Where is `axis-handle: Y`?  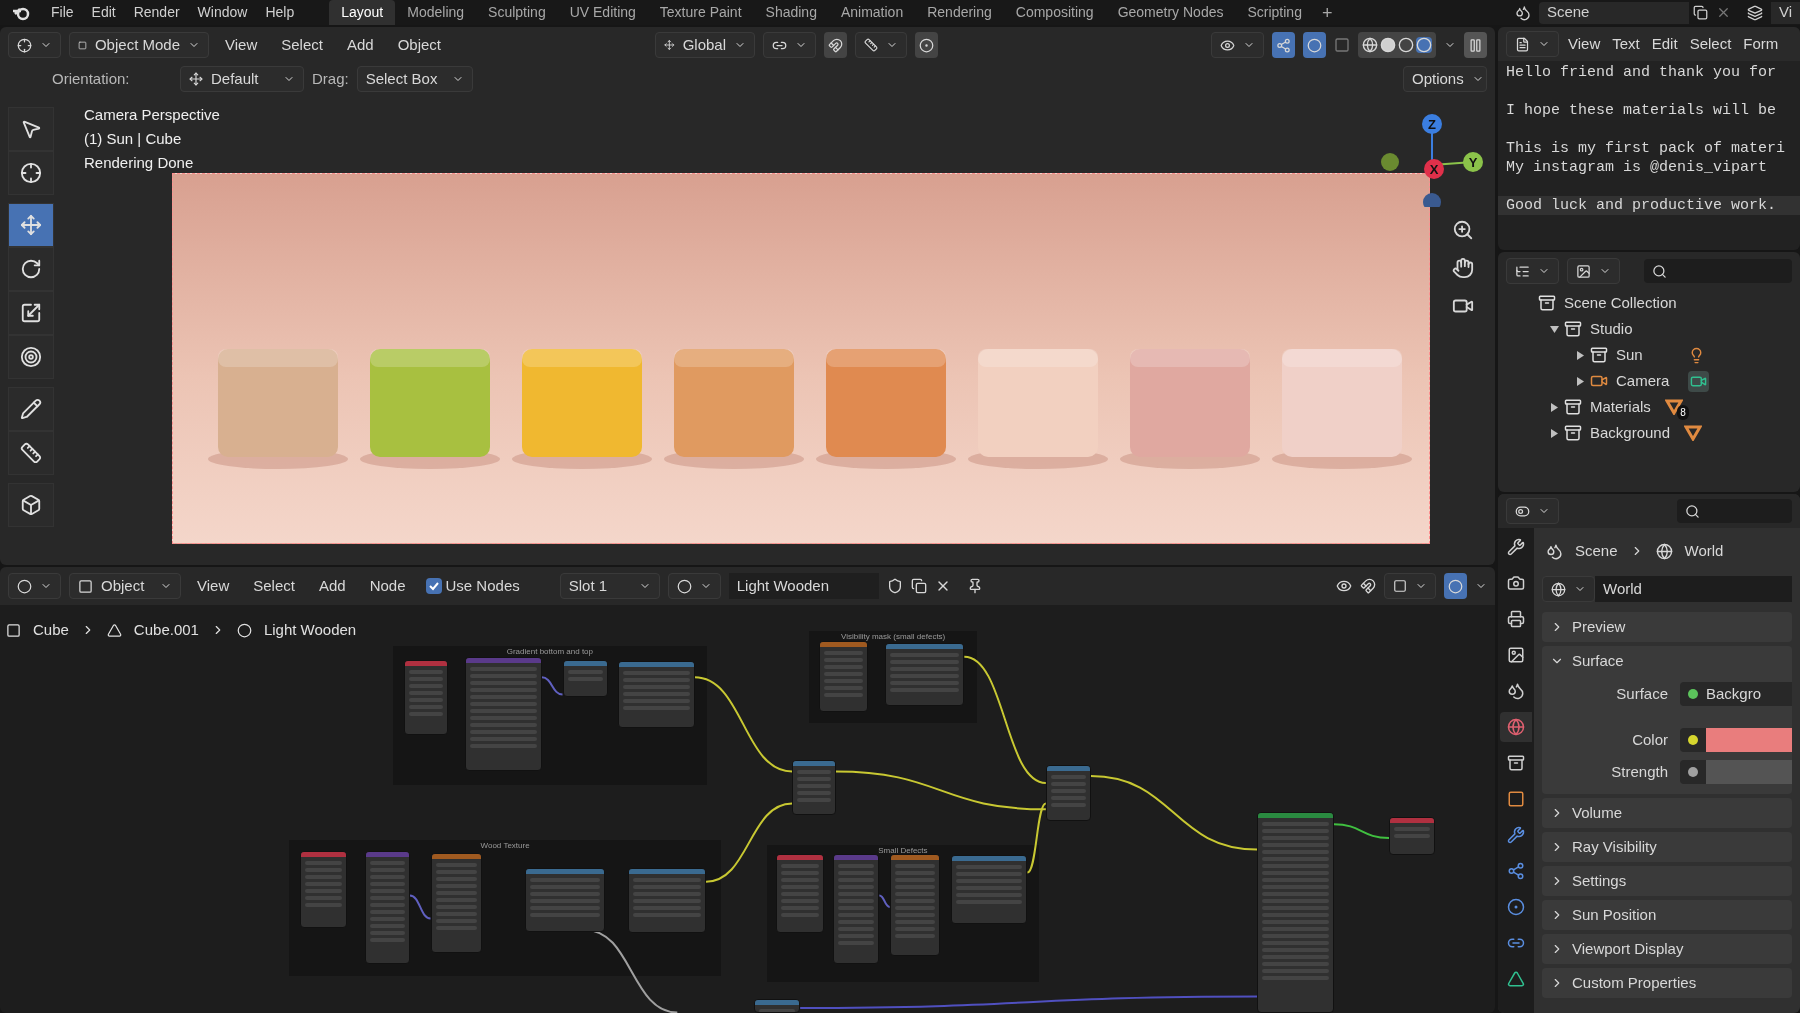 axis-handle: Y is located at coordinates (1473, 162).